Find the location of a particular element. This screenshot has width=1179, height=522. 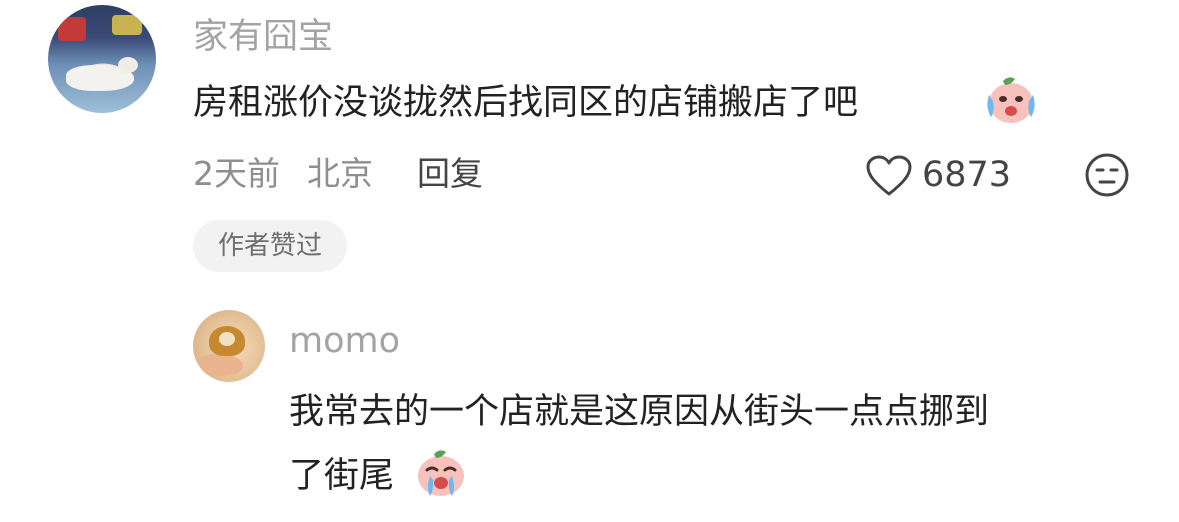

avatar-momo is located at coordinates (229, 346).